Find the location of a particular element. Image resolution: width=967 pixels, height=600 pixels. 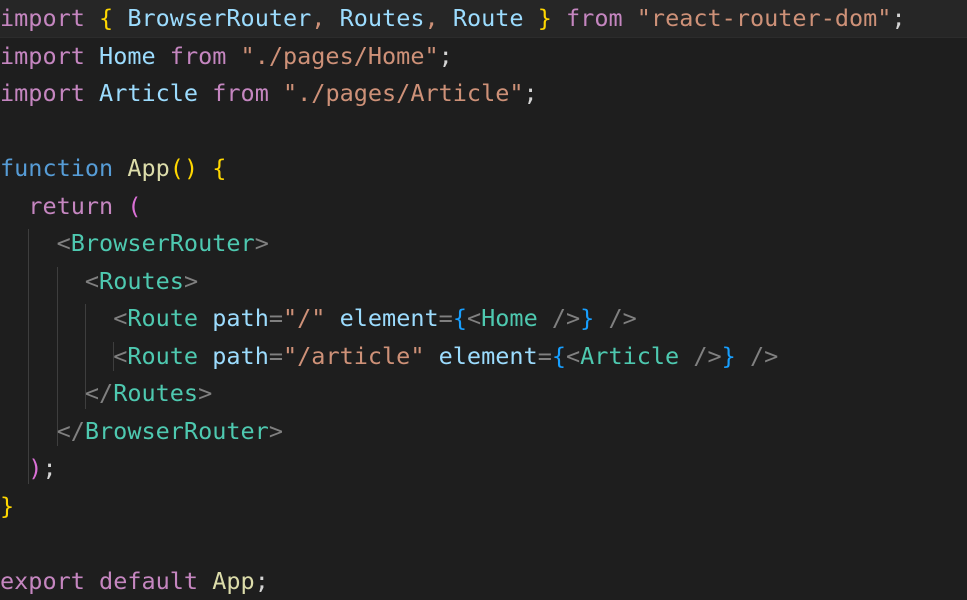

code-token: default is located at coordinates (148, 581).